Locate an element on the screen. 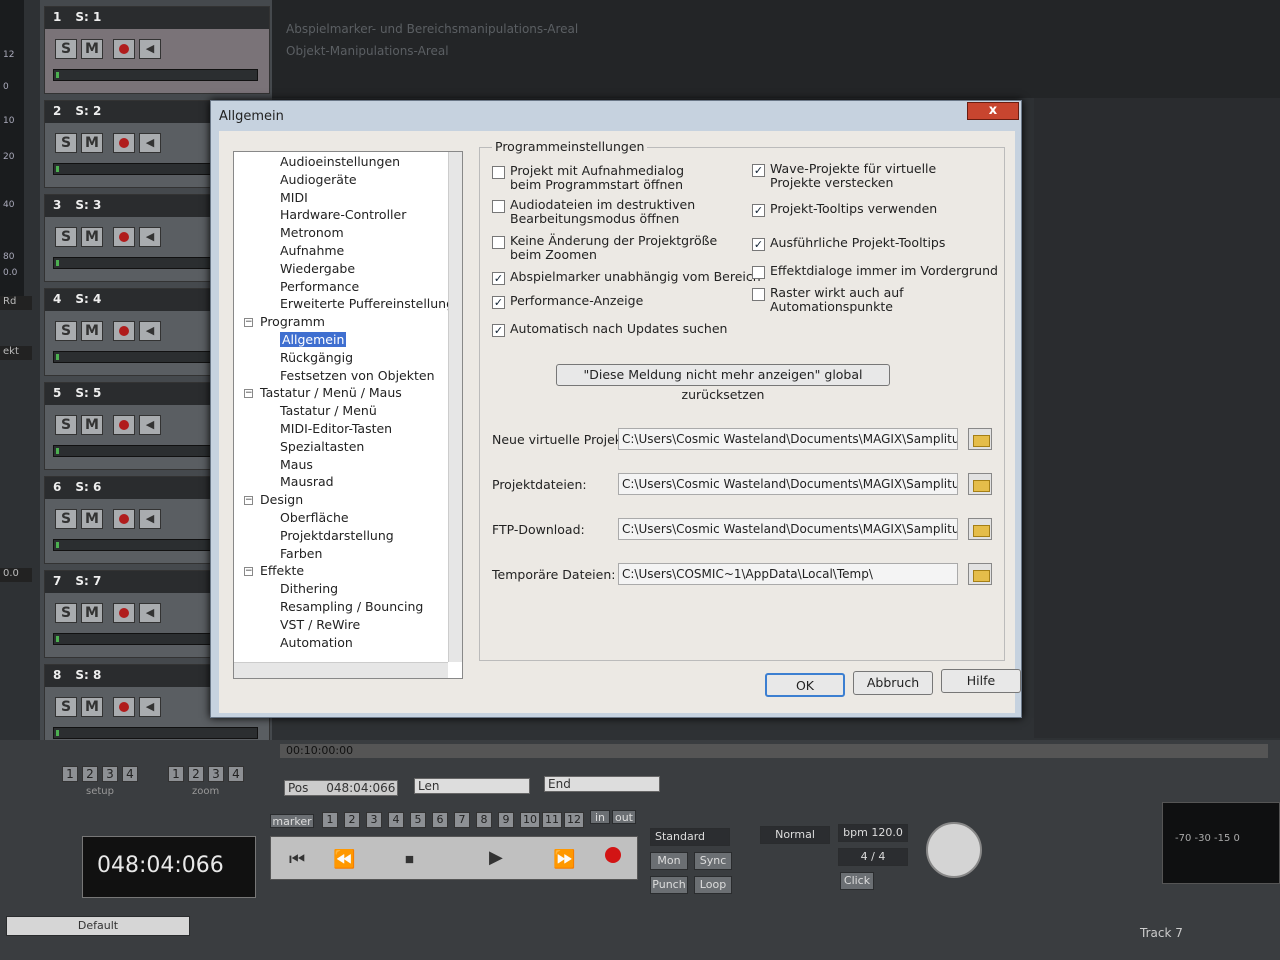 This screenshot has width=1280, height=960. mon-button: Mon is located at coordinates (669, 861).